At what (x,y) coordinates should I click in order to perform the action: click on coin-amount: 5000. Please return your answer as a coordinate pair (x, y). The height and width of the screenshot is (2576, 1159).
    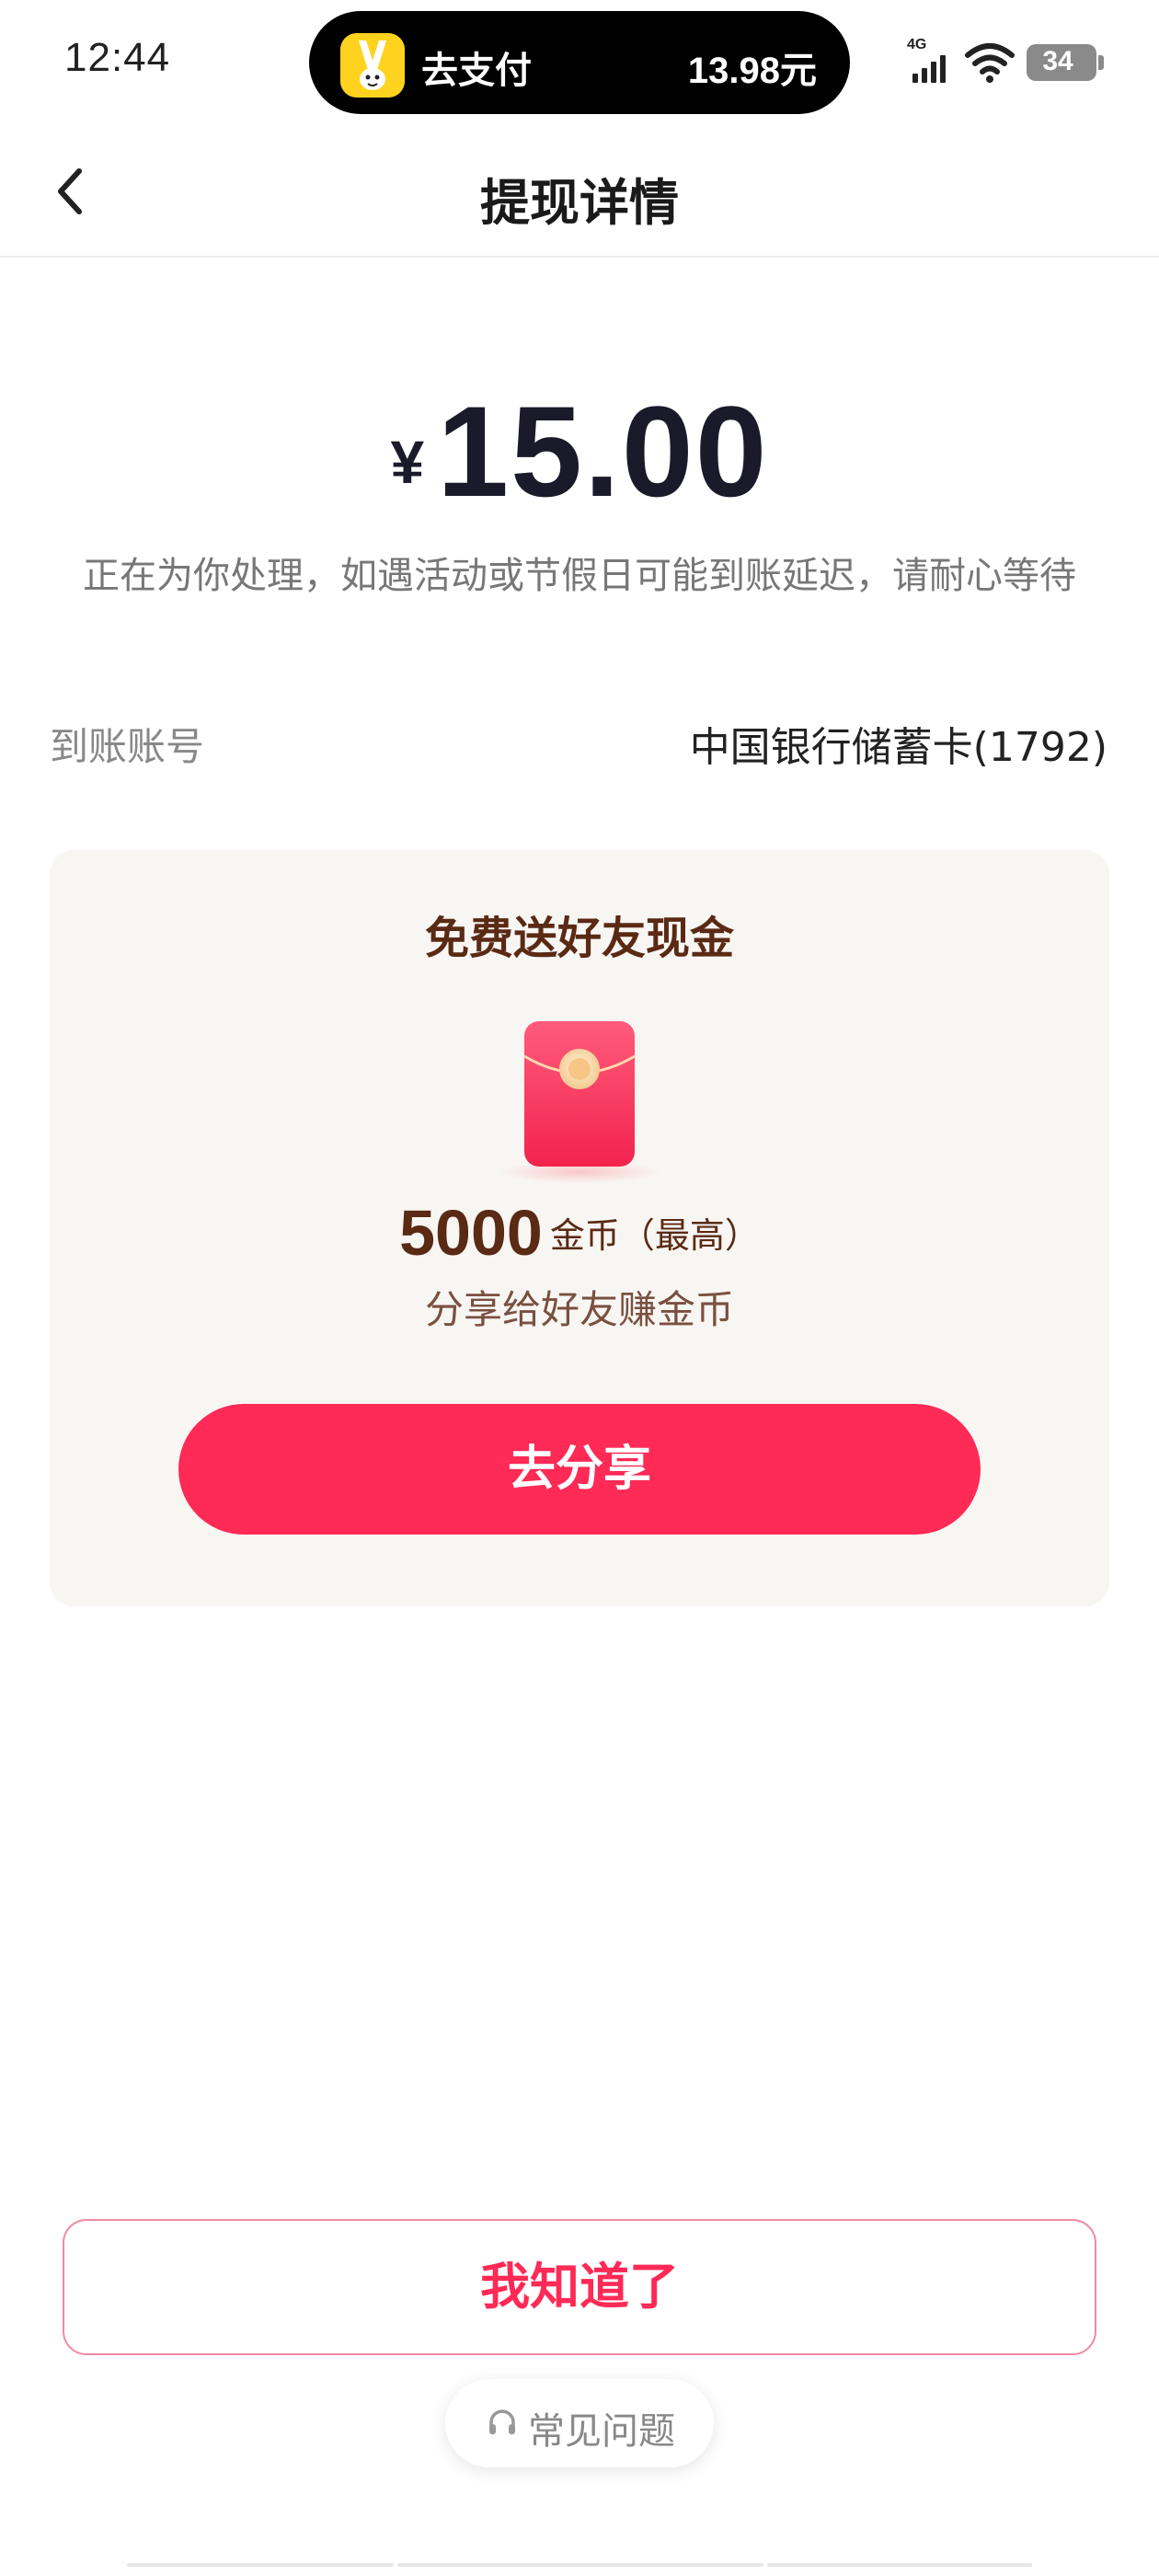
    Looking at the image, I should click on (471, 1233).